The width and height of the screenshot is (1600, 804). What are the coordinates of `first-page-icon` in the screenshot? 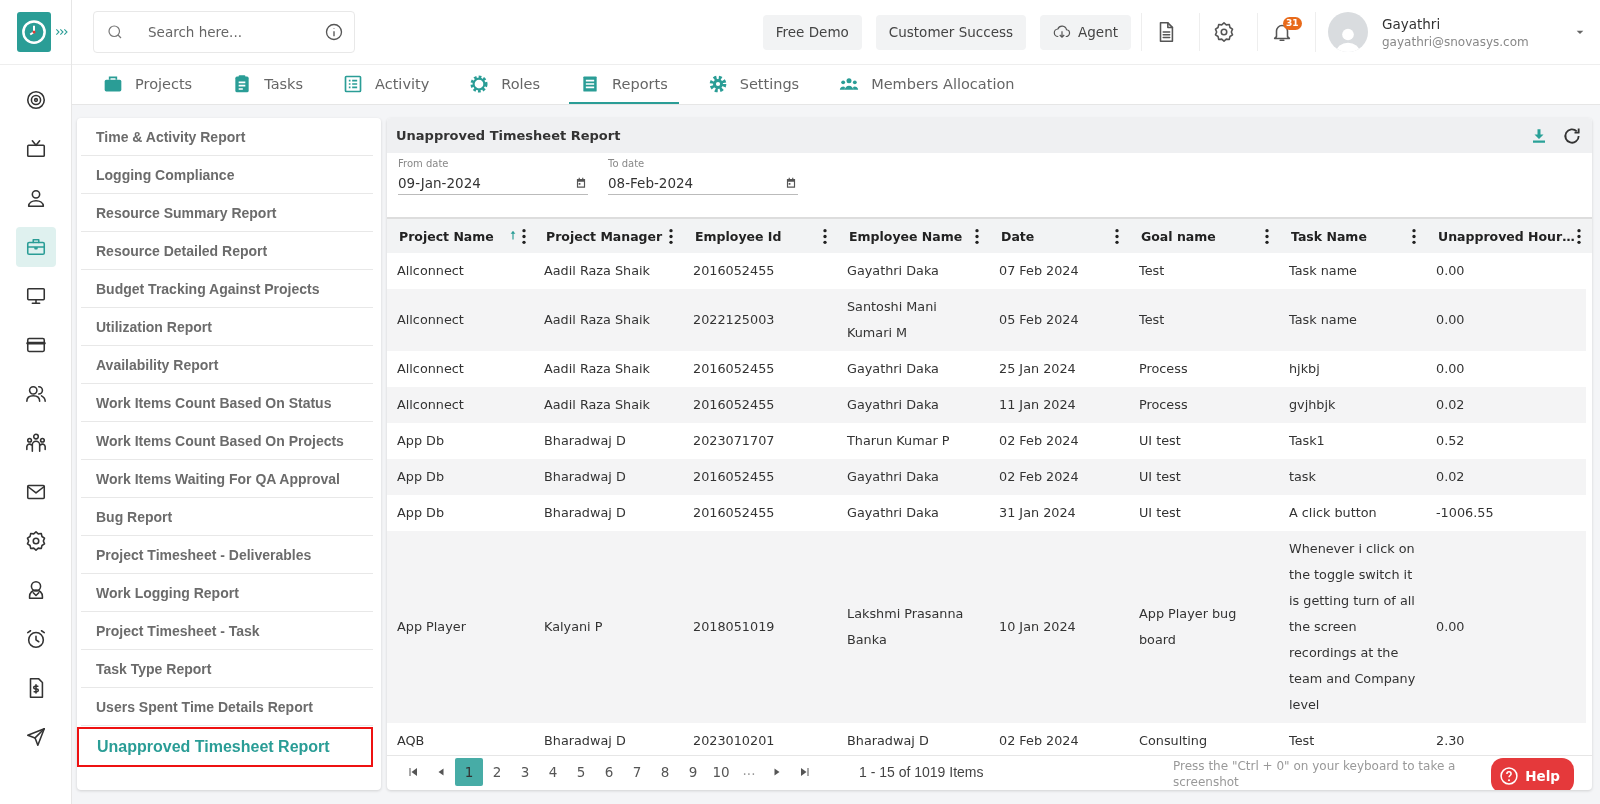 It's located at (413, 771).